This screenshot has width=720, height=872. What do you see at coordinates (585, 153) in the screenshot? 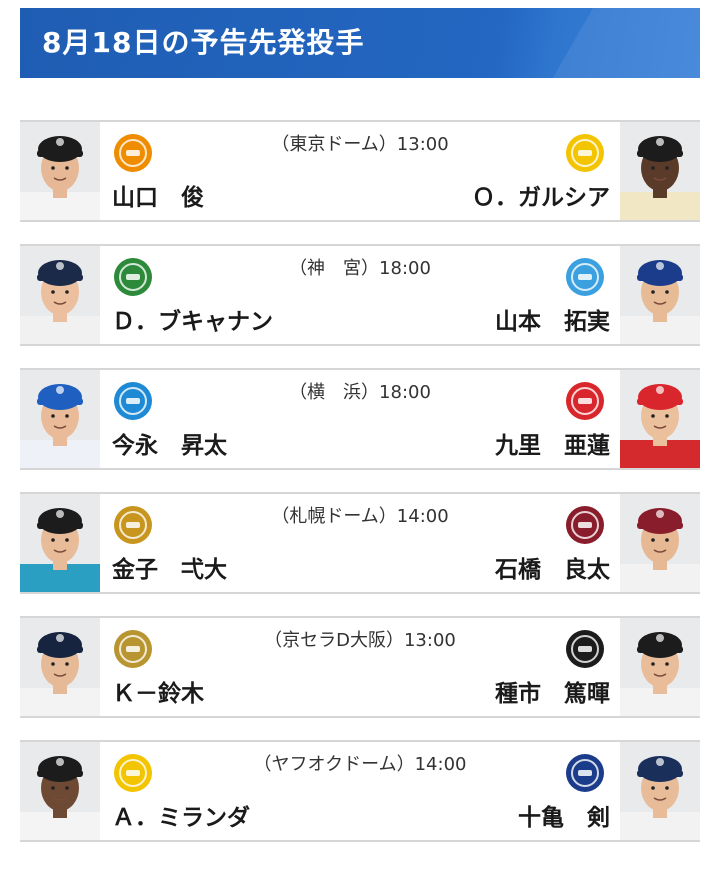
I see `tigers-logo-icon` at bounding box center [585, 153].